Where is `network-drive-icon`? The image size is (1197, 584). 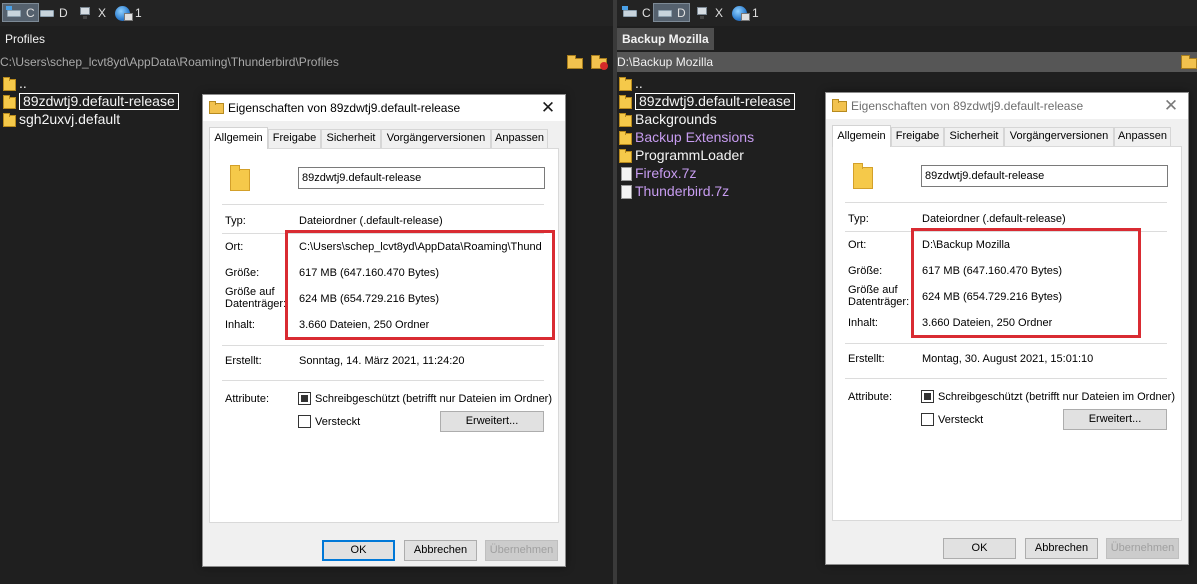
network-drive-icon is located at coordinates (86, 12).